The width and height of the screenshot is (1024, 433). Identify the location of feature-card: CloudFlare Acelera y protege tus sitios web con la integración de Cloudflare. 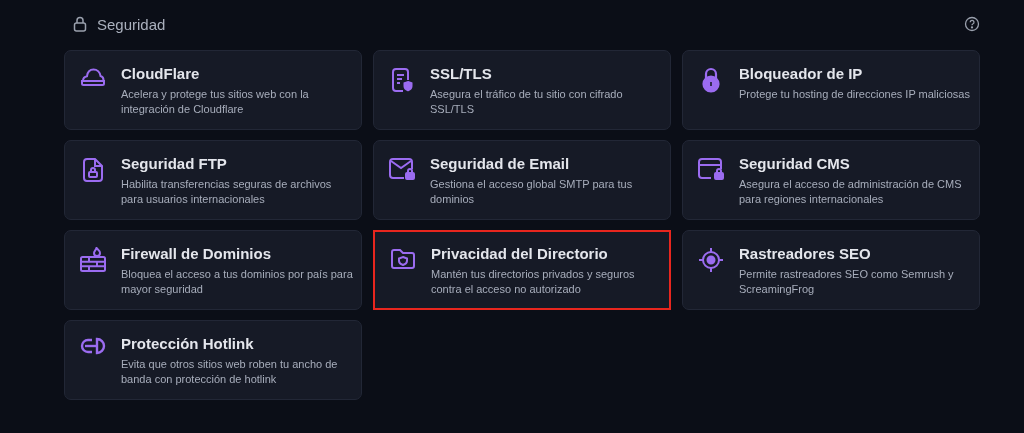
(213, 90).